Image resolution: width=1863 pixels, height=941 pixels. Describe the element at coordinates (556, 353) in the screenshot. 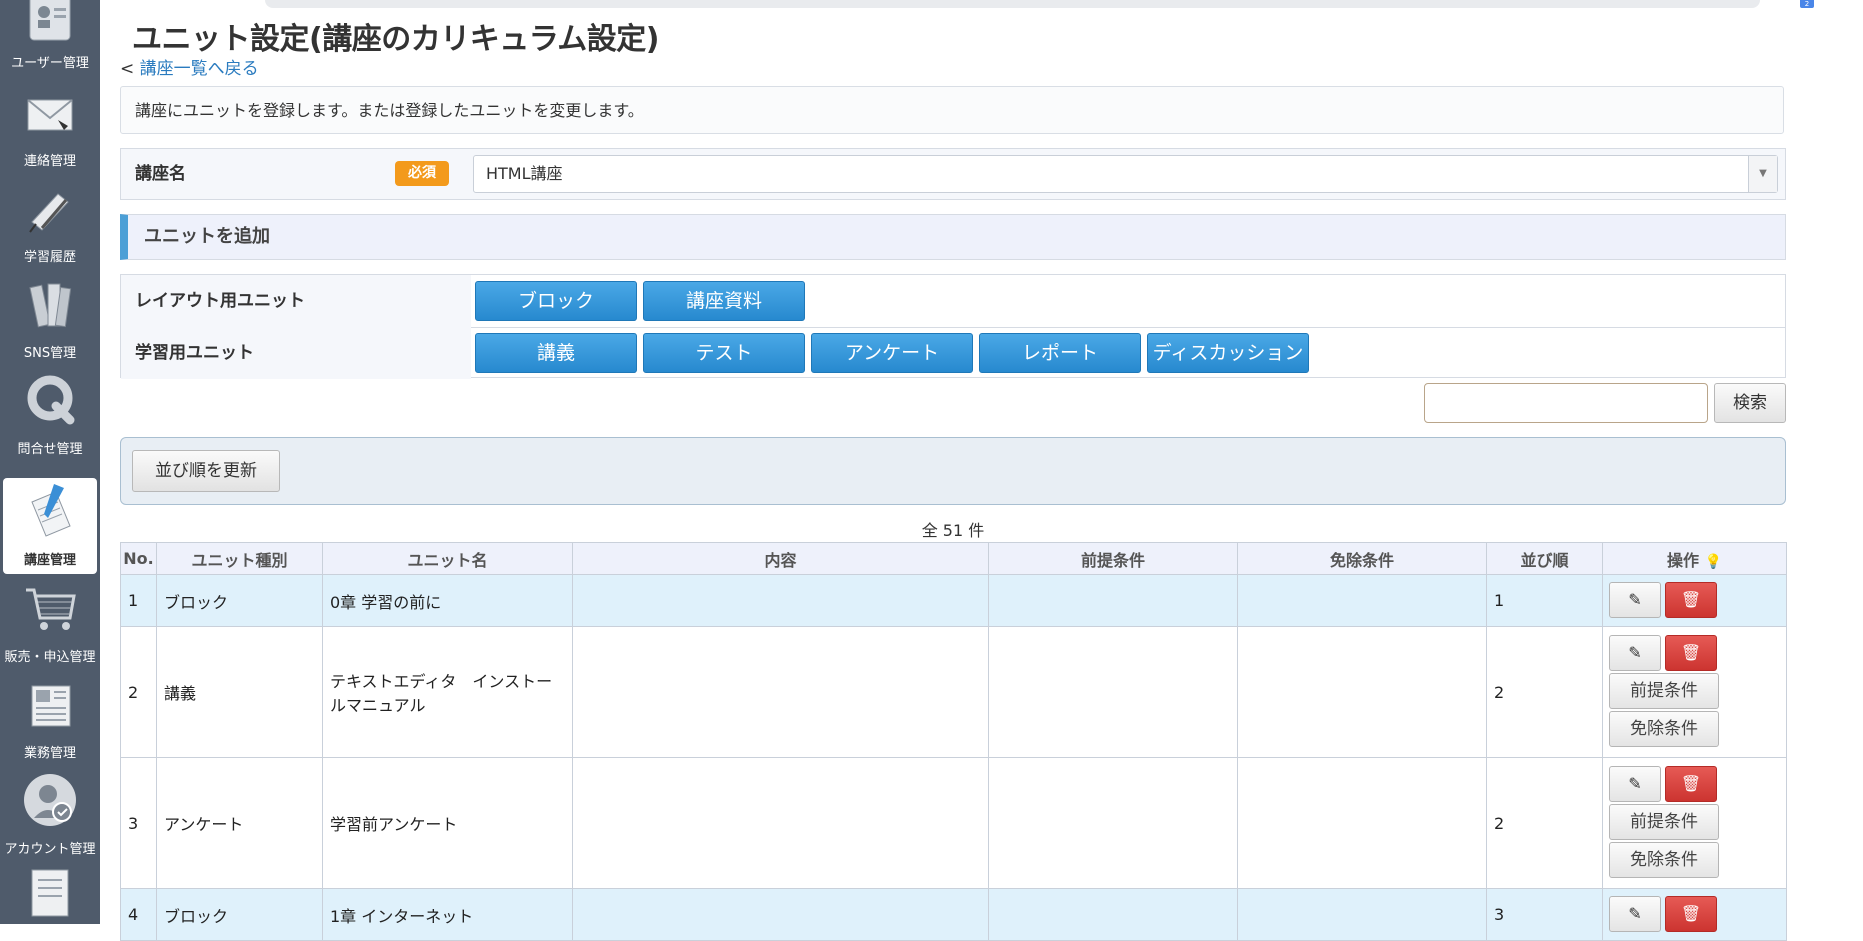

I see `add-lecture-button: 講義` at that location.